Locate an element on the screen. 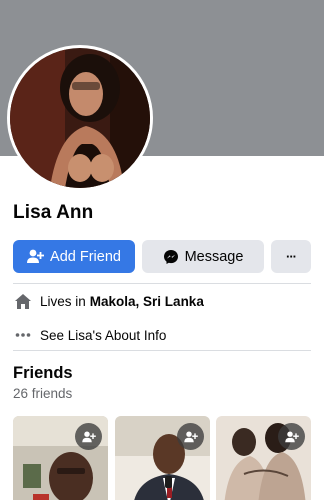 Image resolution: width=324 pixels, height=500 pixels. profile-name: Lisa Ann is located at coordinates (53, 212).